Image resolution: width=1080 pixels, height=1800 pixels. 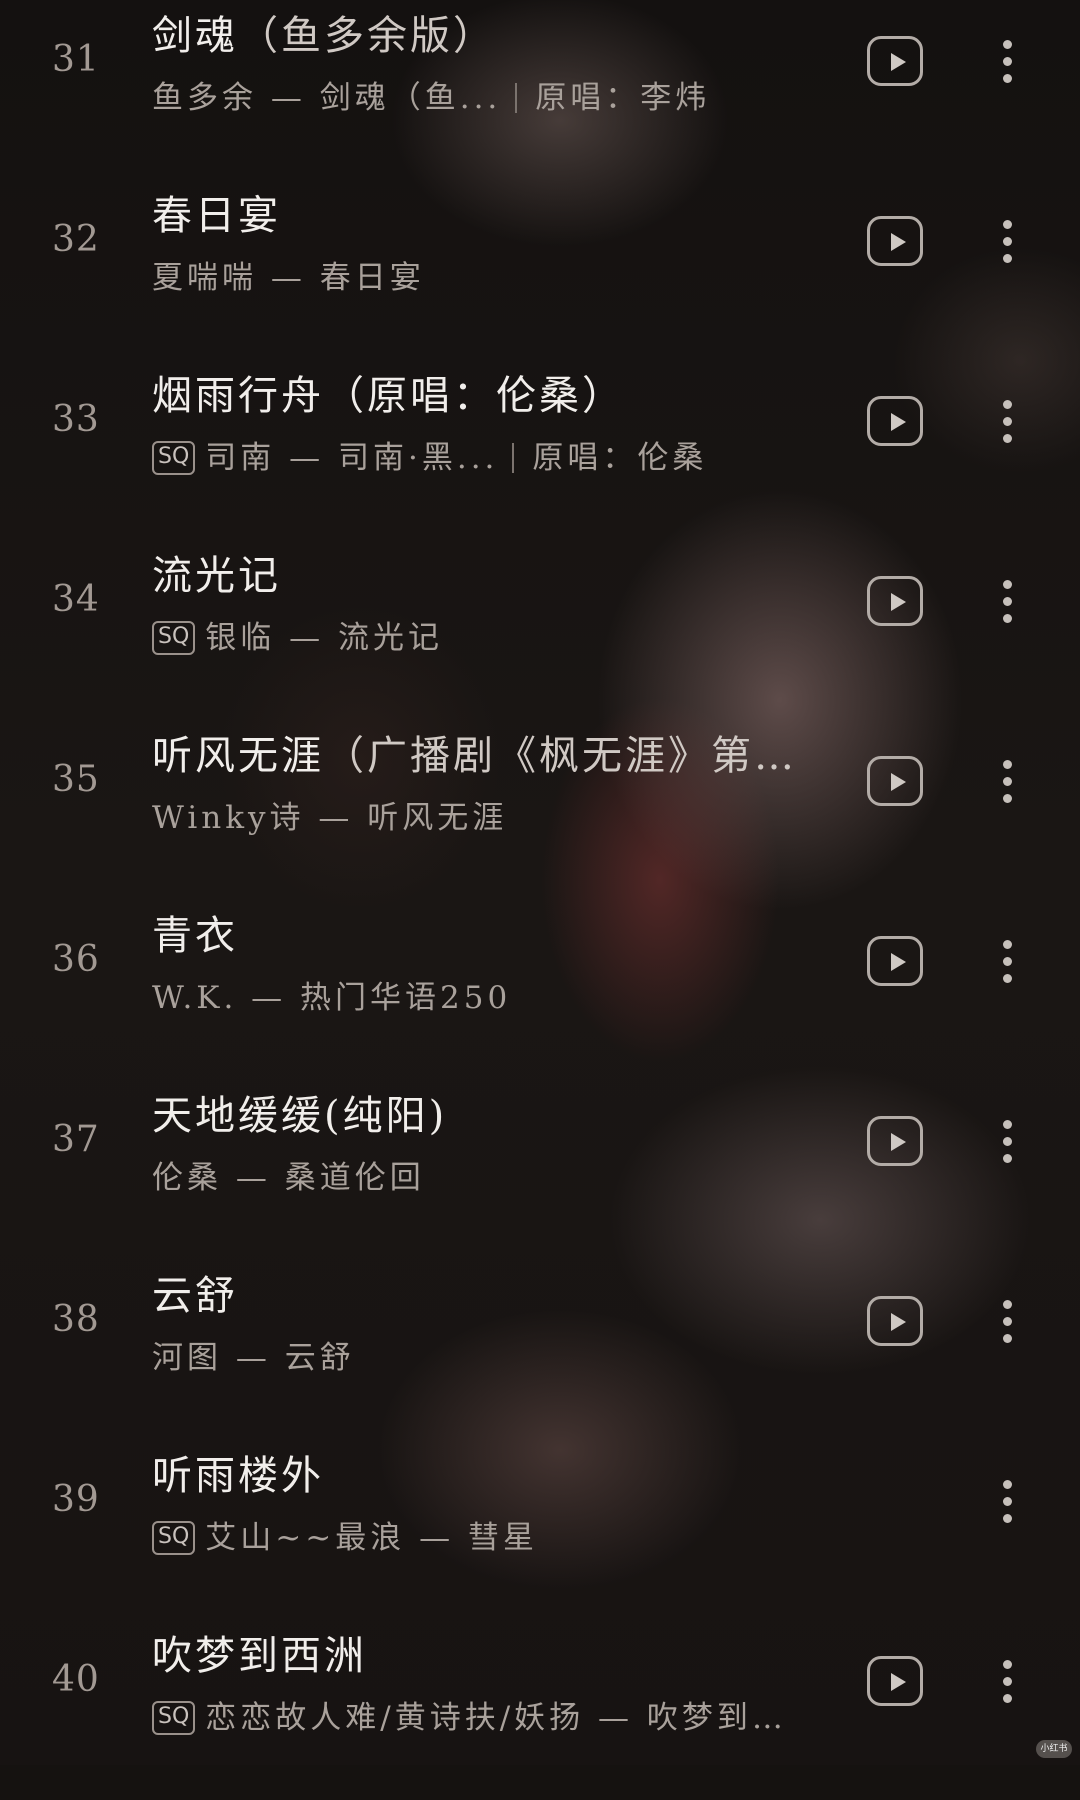 I want to click on song-title-main: 烟雨行舟, so click(x=238, y=396).